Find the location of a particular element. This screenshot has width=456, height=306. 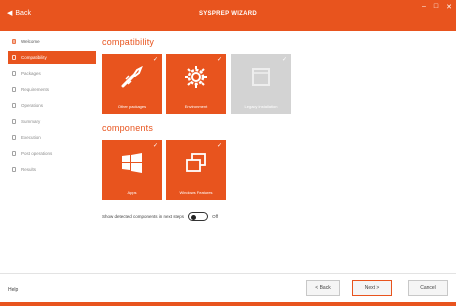

gear-icon is located at coordinates (196, 77).